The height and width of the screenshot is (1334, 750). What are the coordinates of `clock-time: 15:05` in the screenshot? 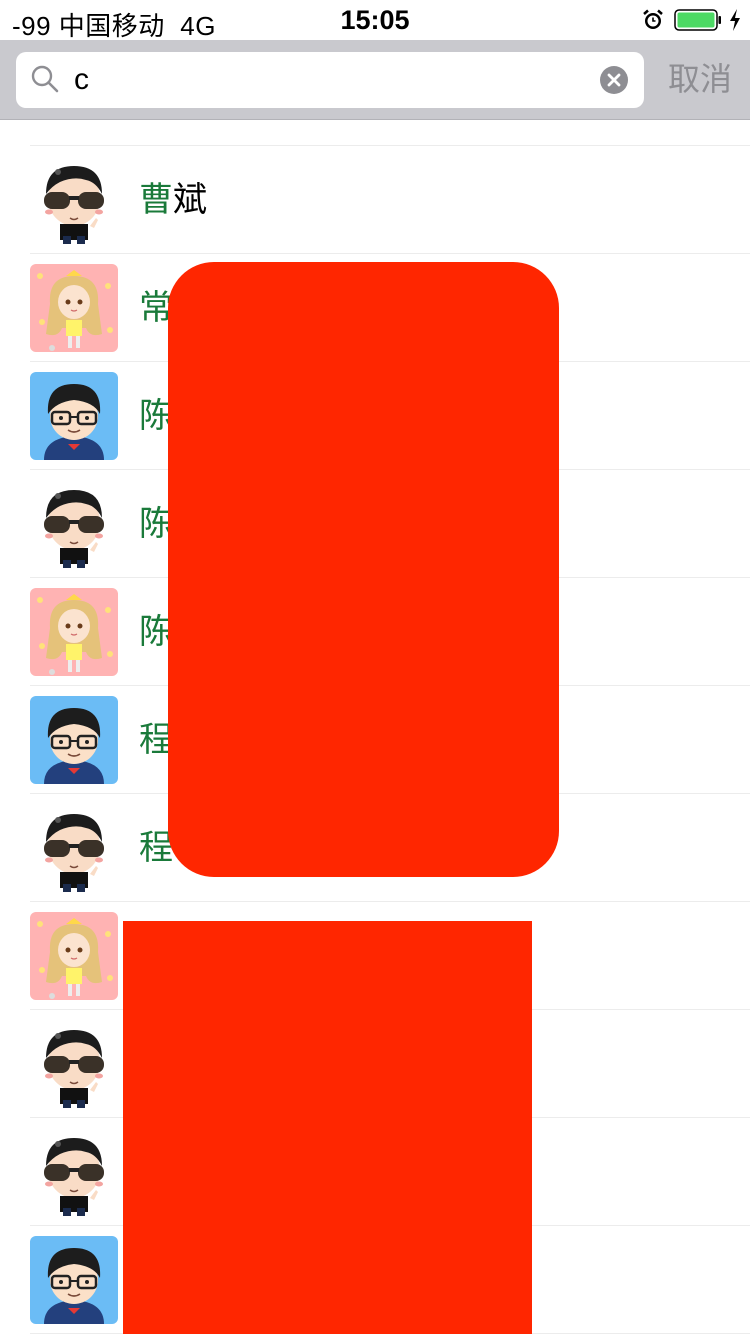 It's located at (375, 20).